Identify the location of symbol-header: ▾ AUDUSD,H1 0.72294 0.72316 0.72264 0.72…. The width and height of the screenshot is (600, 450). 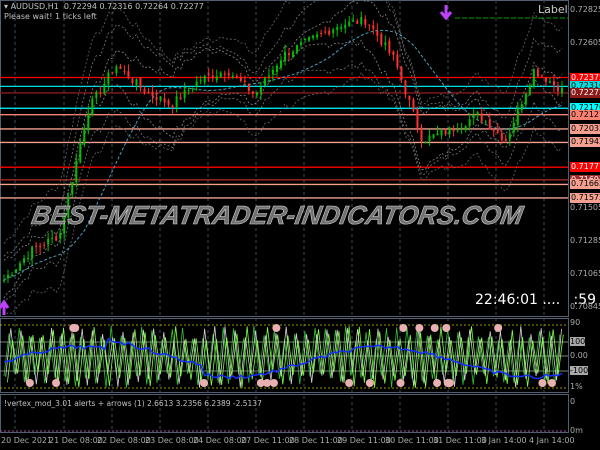
(104, 6).